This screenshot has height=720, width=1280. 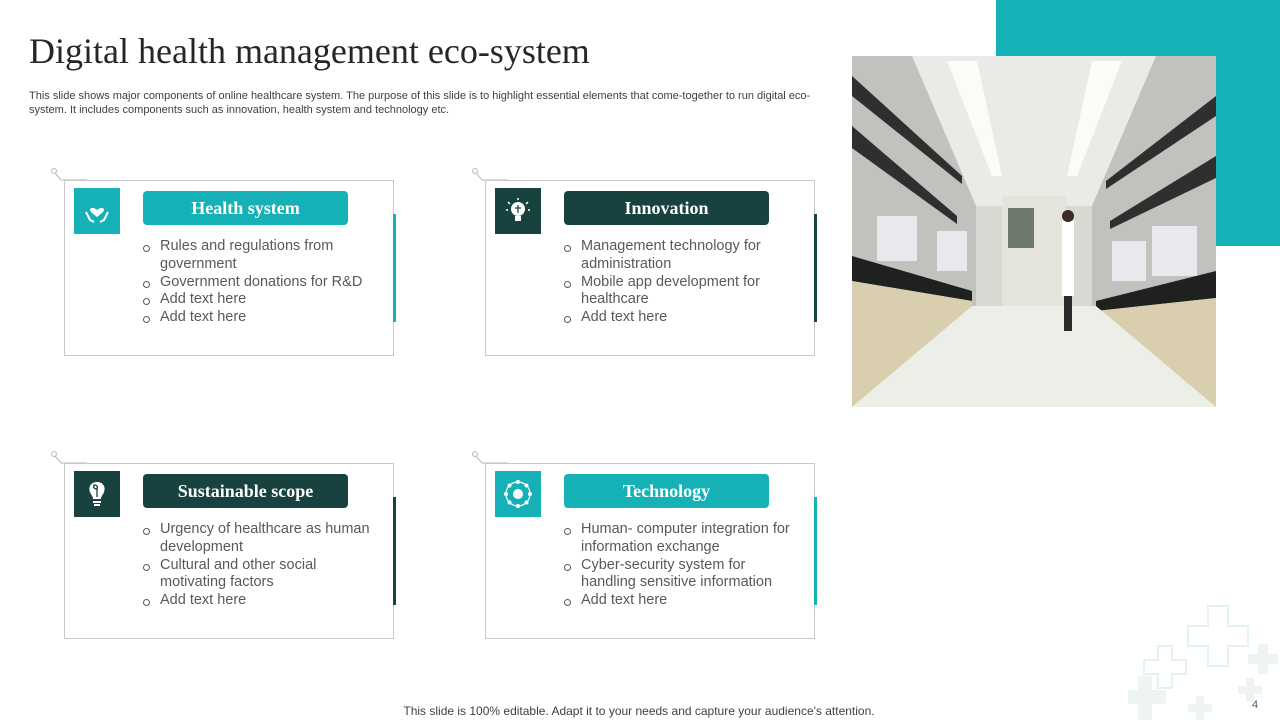 I want to click on list-item: Mobile app development for healthcare, so click(x=684, y=292).